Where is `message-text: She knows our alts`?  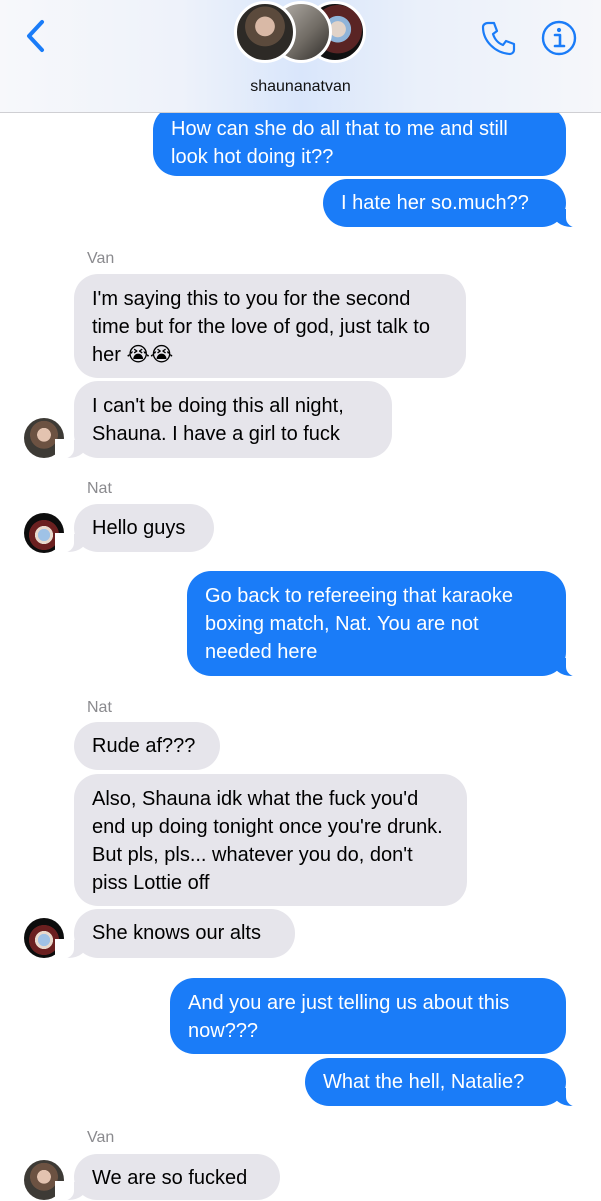 message-text: She knows our alts is located at coordinates (176, 933).